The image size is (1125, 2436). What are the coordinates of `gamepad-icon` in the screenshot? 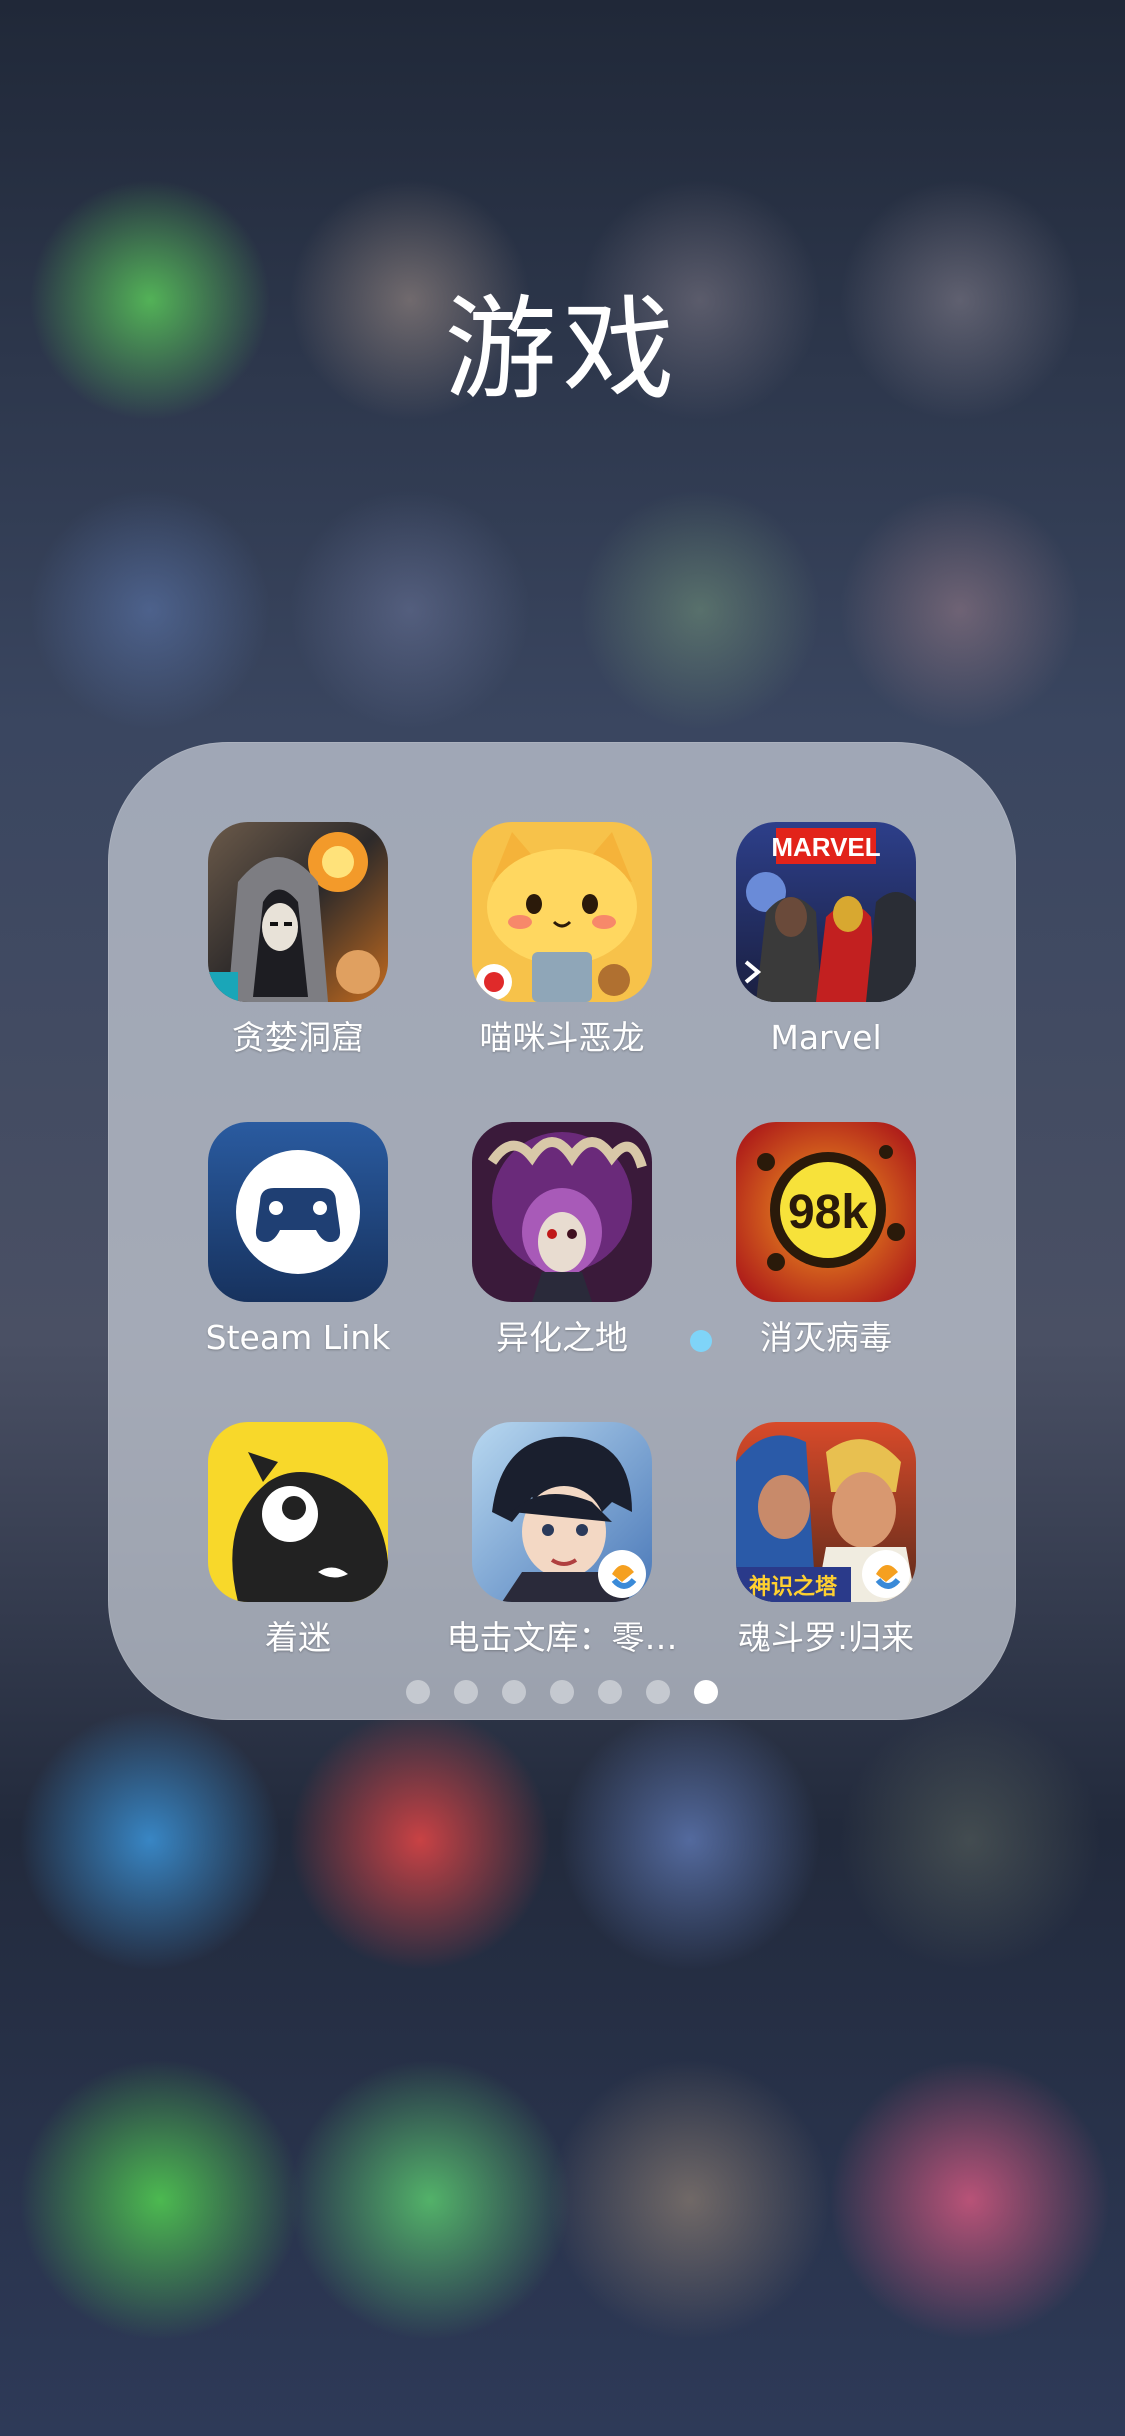 It's located at (298, 1212).